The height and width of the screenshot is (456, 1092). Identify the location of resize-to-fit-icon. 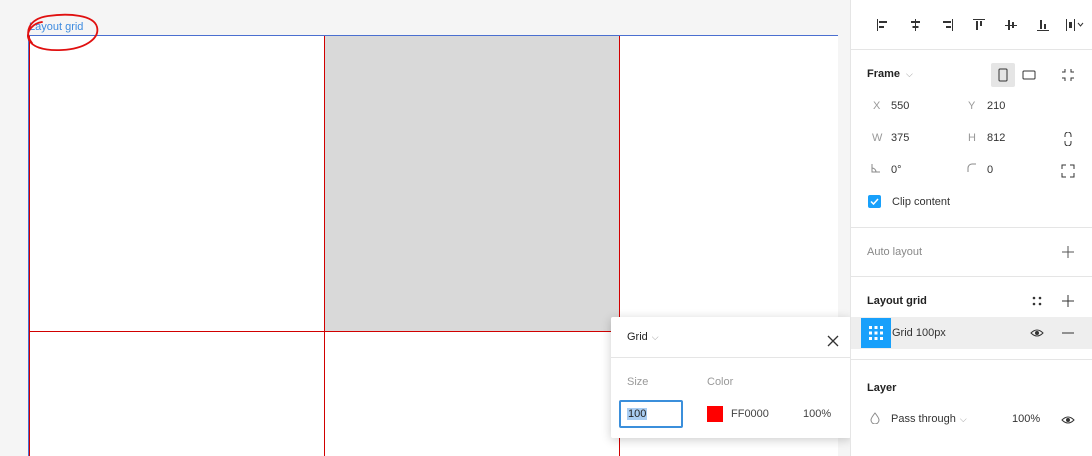
(1068, 75).